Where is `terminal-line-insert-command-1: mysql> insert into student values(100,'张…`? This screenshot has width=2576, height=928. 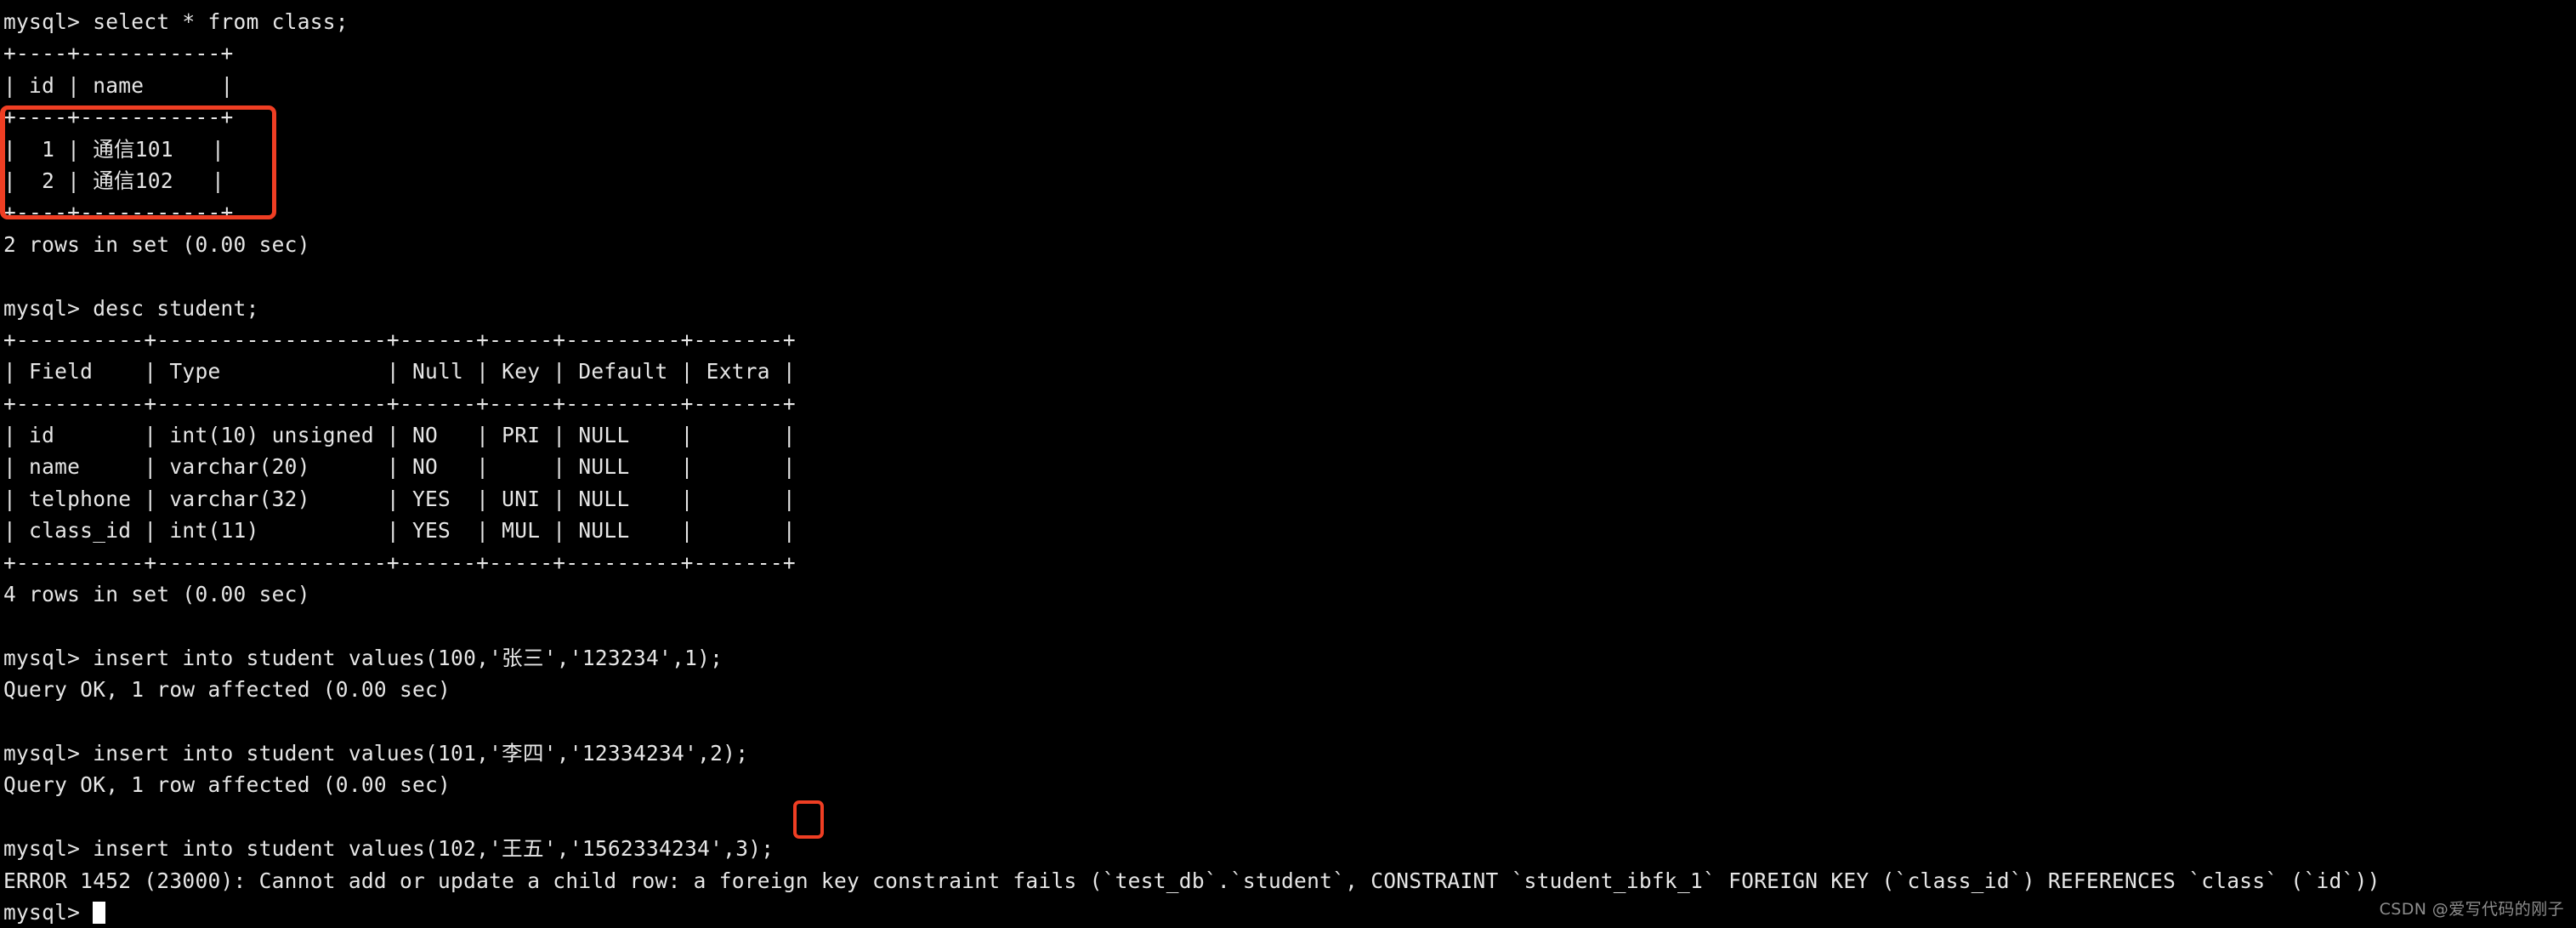 terminal-line-insert-command-1: mysql> insert into student values(100,'张… is located at coordinates (363, 657).